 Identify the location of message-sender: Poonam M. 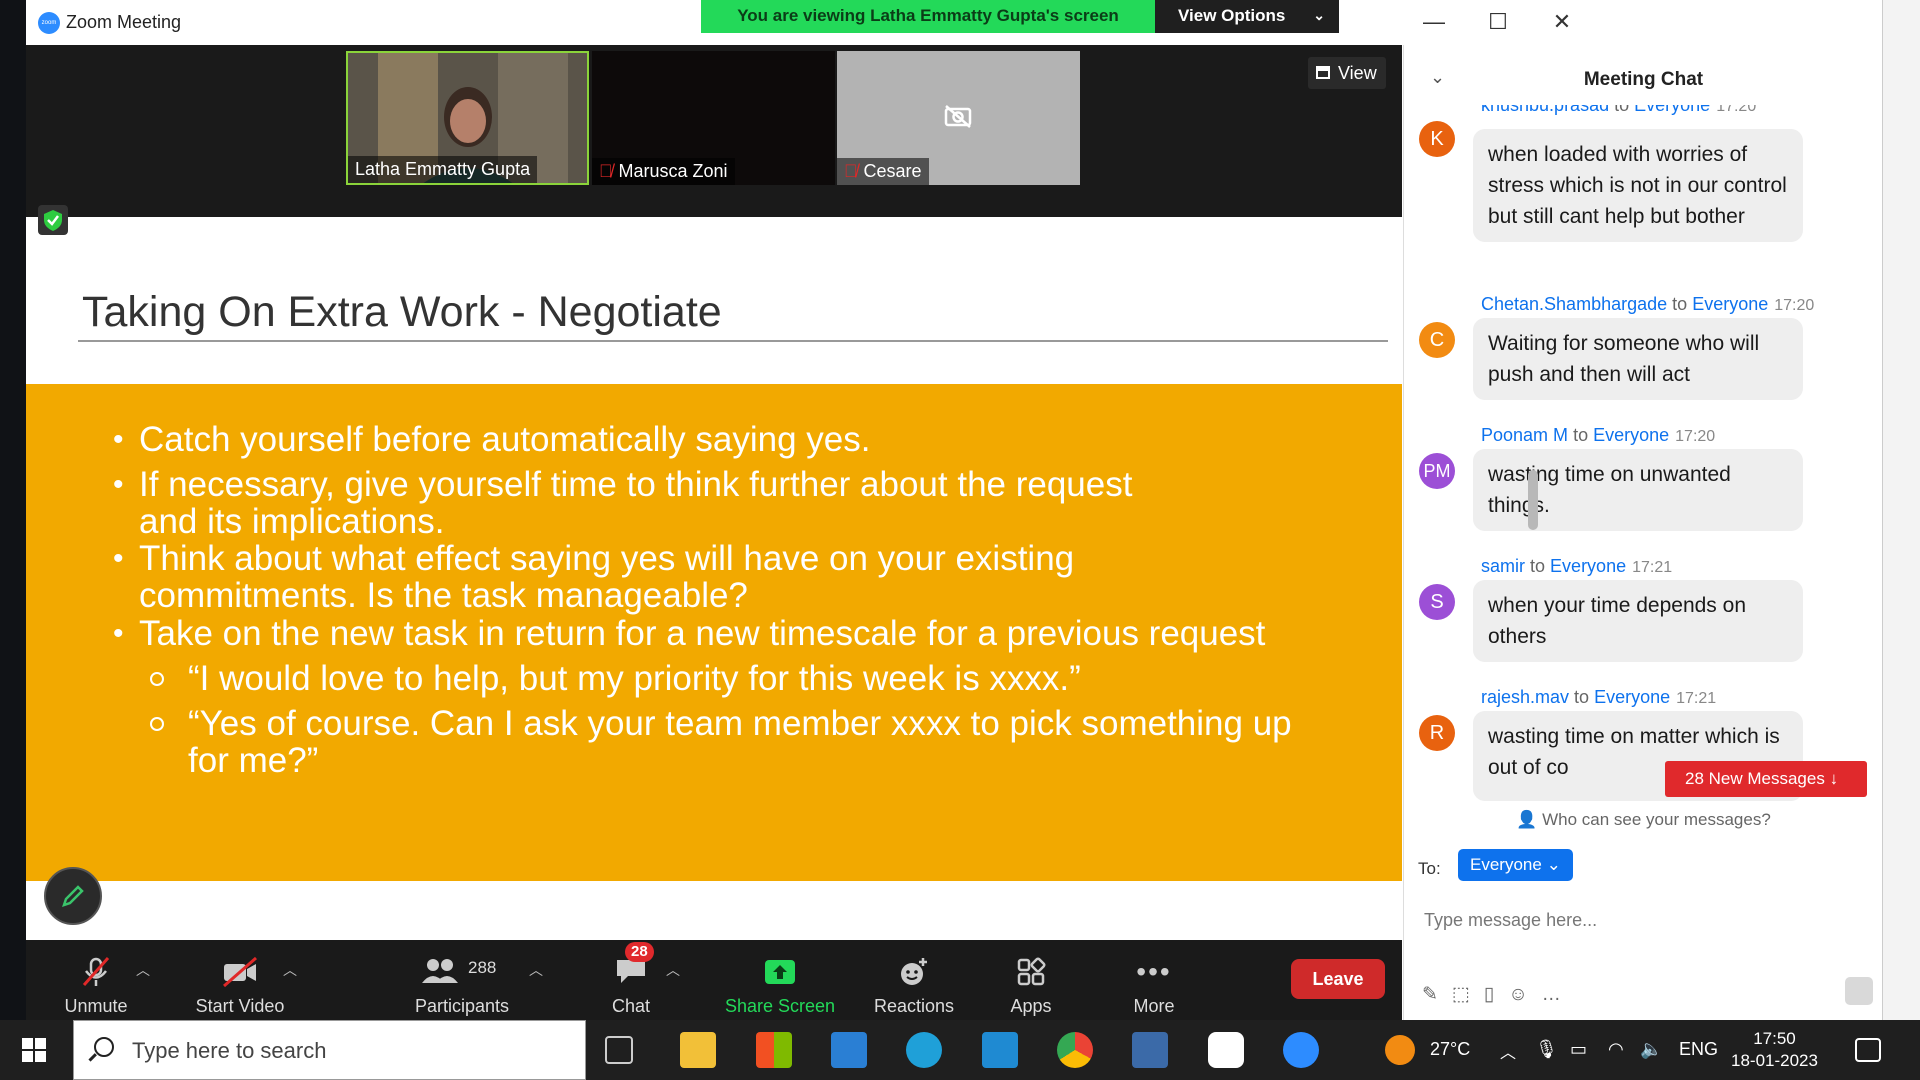
(1524, 435).